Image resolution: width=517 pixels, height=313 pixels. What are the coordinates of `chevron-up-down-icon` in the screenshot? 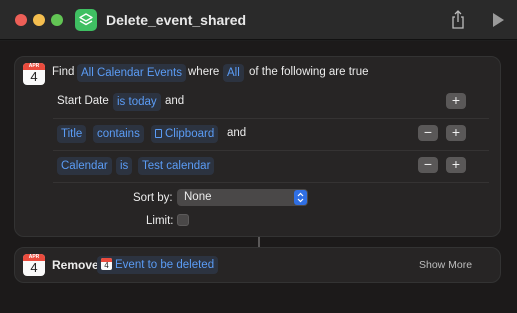 It's located at (300, 197).